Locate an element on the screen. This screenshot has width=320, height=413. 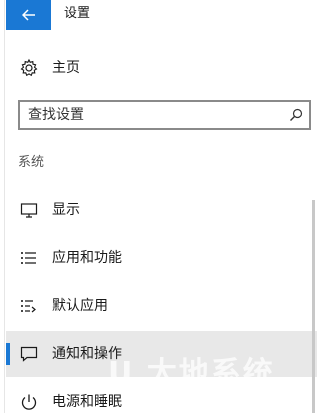
nav-item-default-apps: 默认应用 is located at coordinates (161, 306).